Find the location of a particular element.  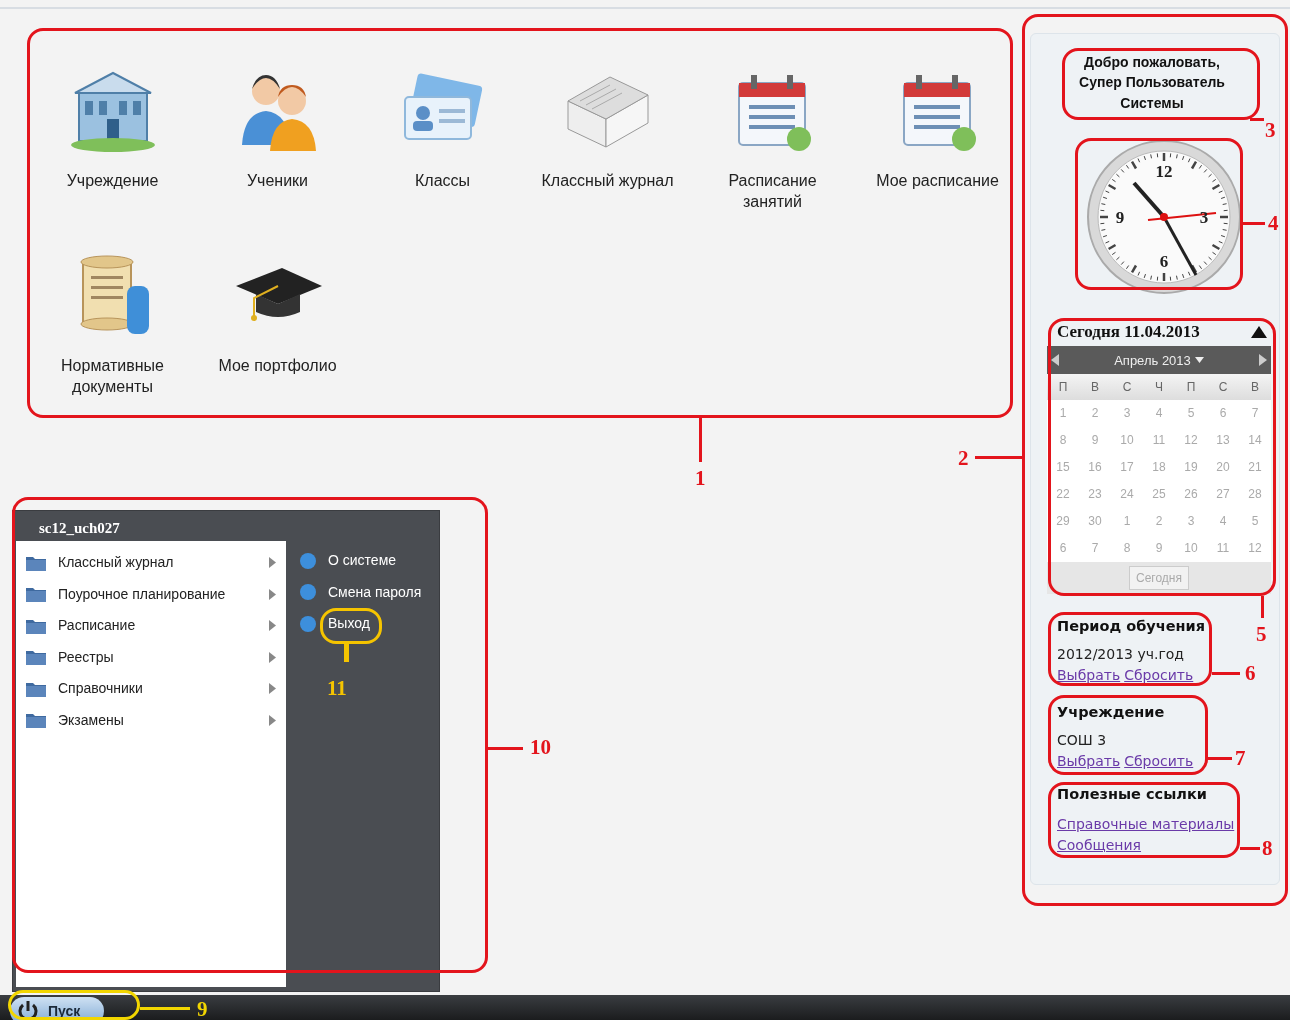

callout-number: 10 is located at coordinates (540, 747).